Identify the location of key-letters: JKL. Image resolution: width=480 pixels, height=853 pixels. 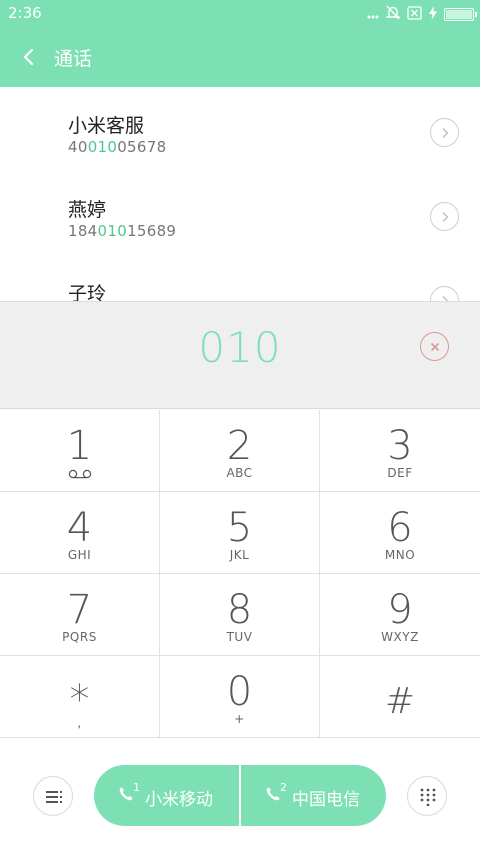
(239, 555).